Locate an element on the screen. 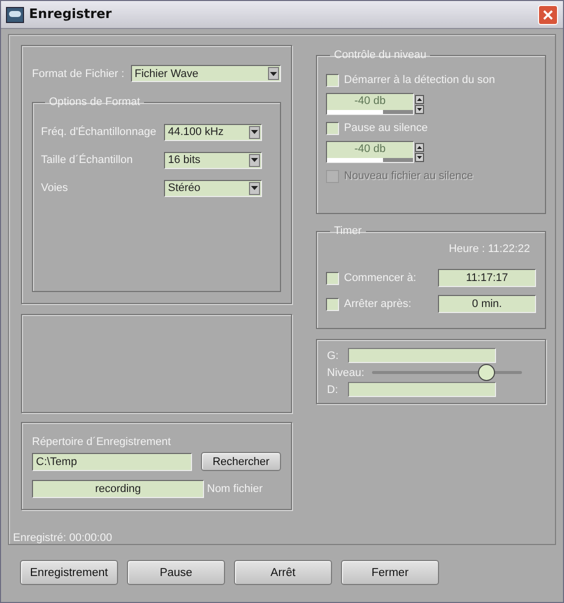 This screenshot has width=564, height=603. close-icon is located at coordinates (548, 15).